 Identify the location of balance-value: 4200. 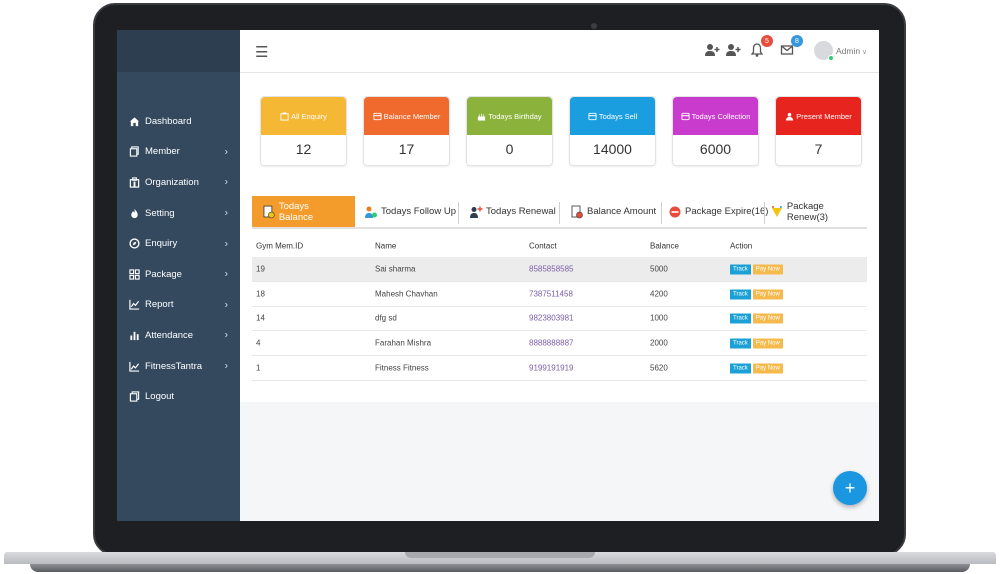
(659, 294).